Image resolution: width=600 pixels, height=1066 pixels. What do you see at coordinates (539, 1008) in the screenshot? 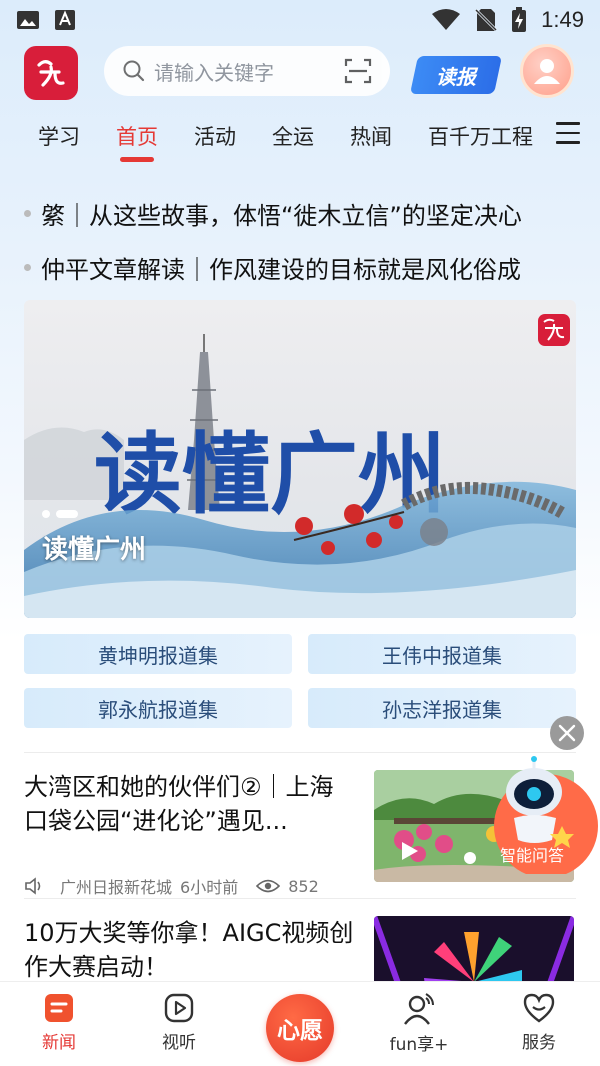
I see `heart-icon` at bounding box center [539, 1008].